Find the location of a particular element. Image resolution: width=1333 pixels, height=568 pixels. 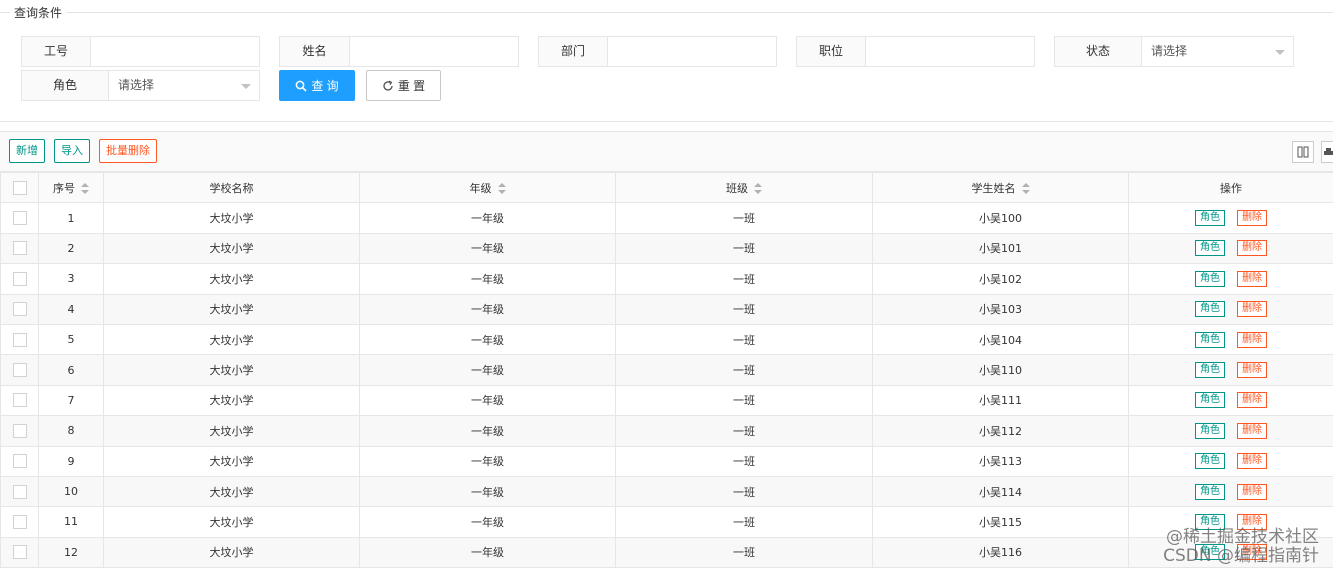

col-header-grade: 年级 is located at coordinates (487, 187).